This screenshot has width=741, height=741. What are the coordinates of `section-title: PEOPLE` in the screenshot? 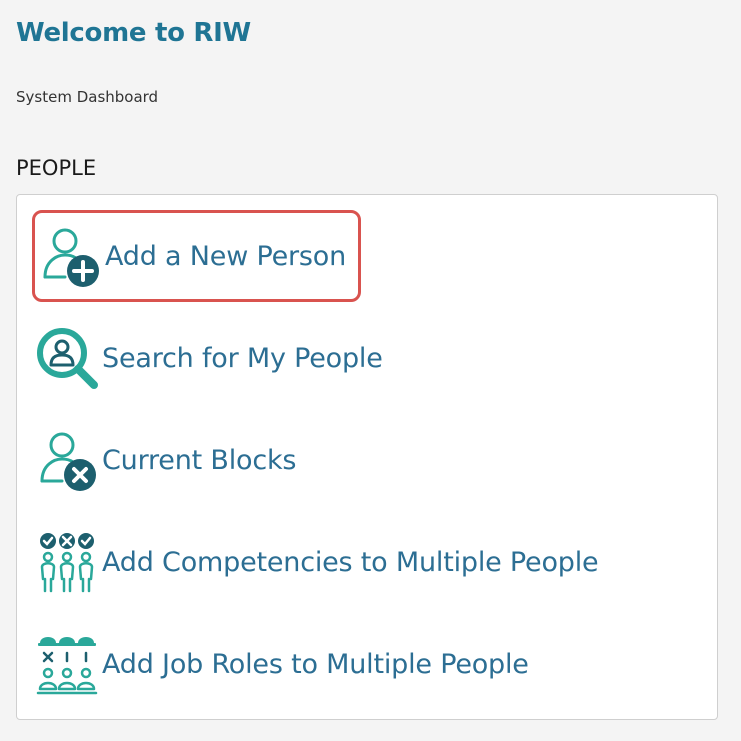 It's located at (56, 168).